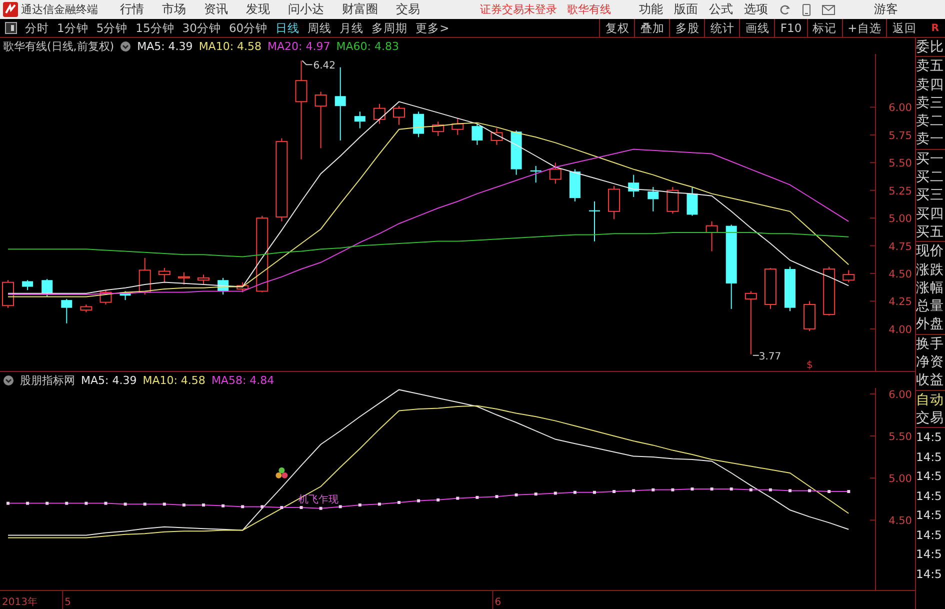 The height and width of the screenshot is (609, 945). I want to click on toolbar-button: 复权, so click(616, 28).